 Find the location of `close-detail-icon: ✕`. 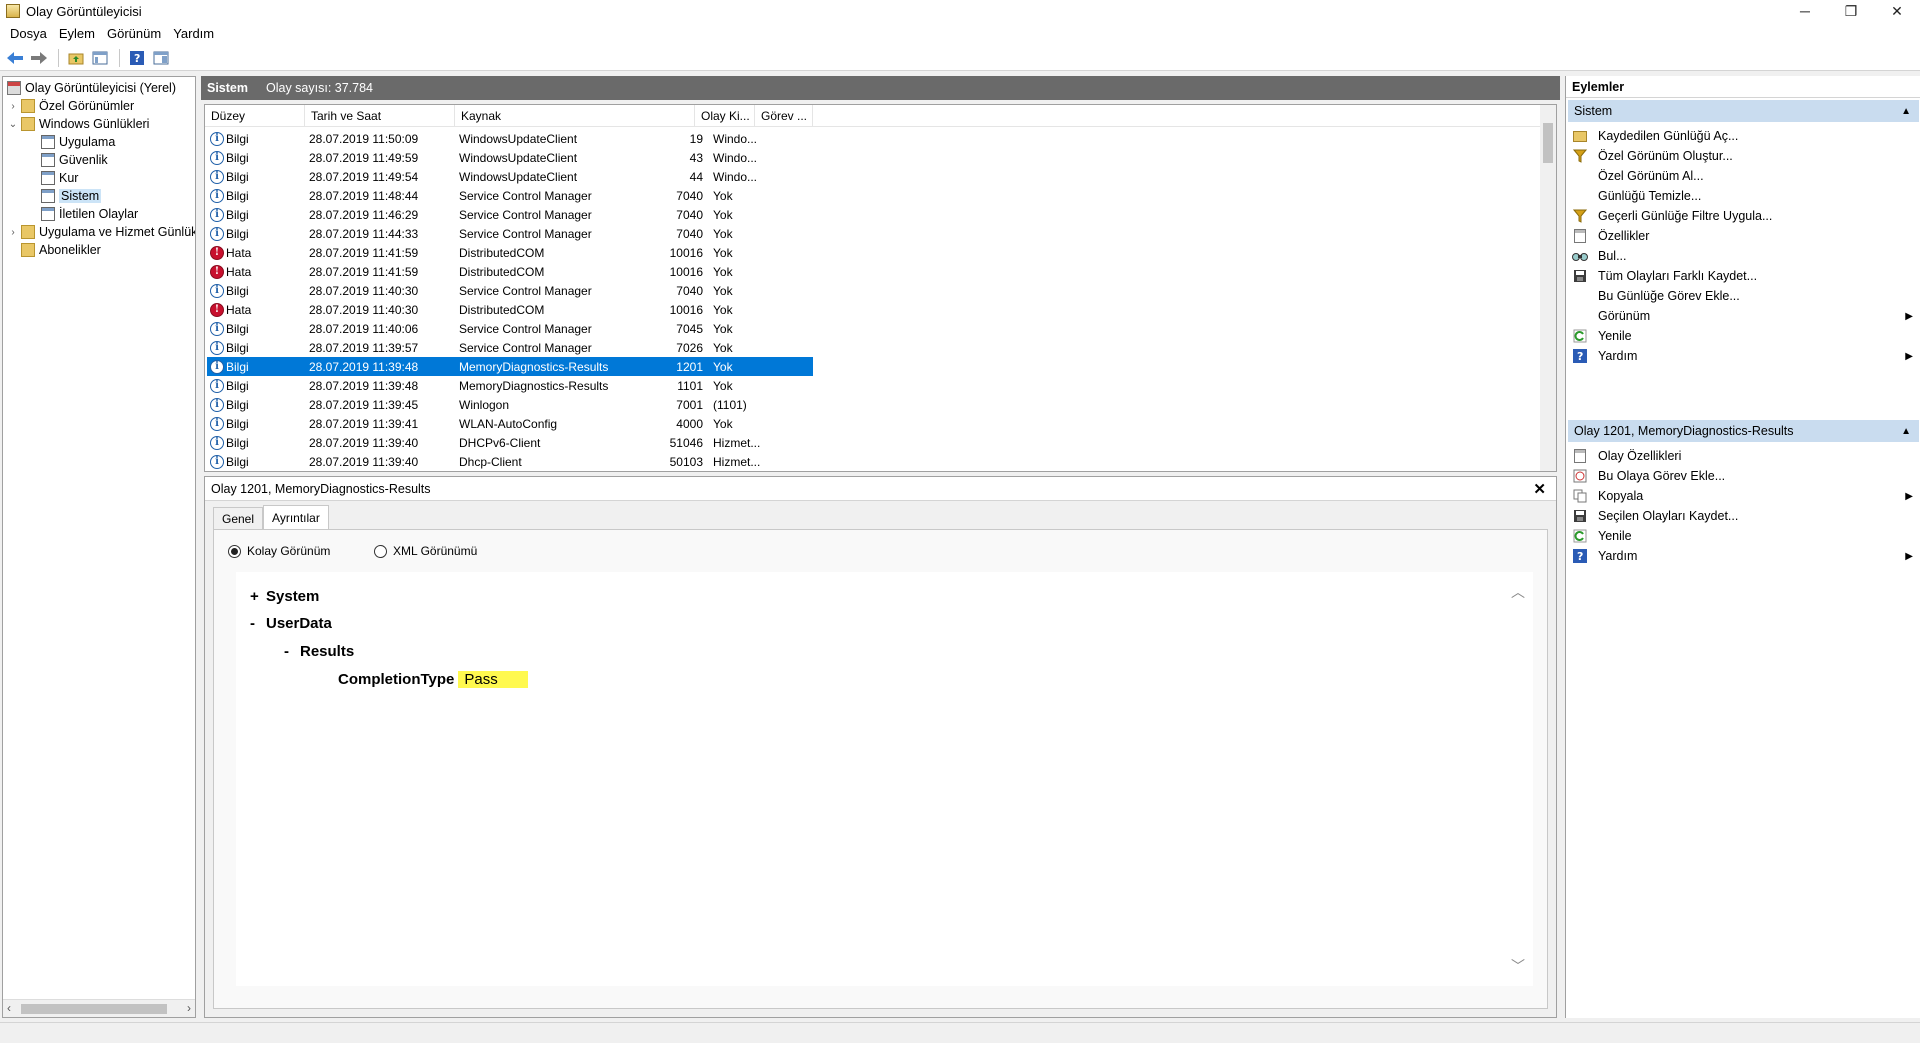

close-detail-icon: ✕ is located at coordinates (1539, 489).